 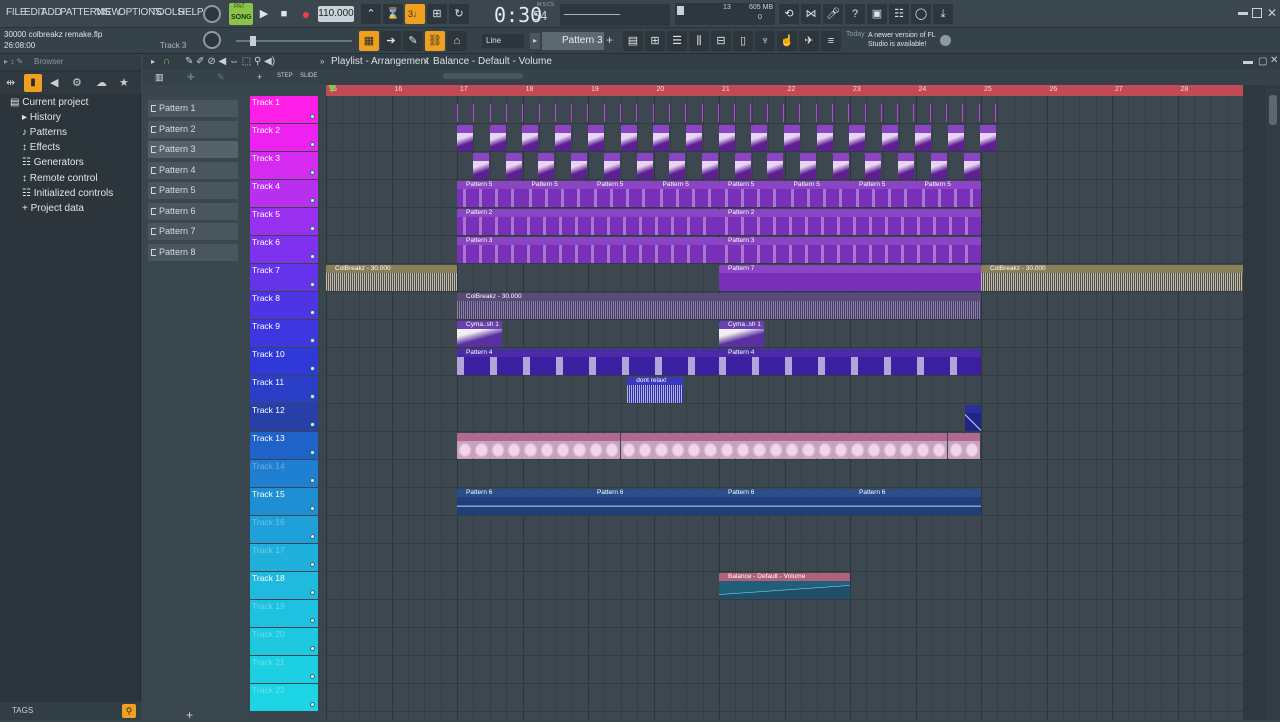 I want to click on plugin-picker-icon: ♆, so click(x=765, y=41).